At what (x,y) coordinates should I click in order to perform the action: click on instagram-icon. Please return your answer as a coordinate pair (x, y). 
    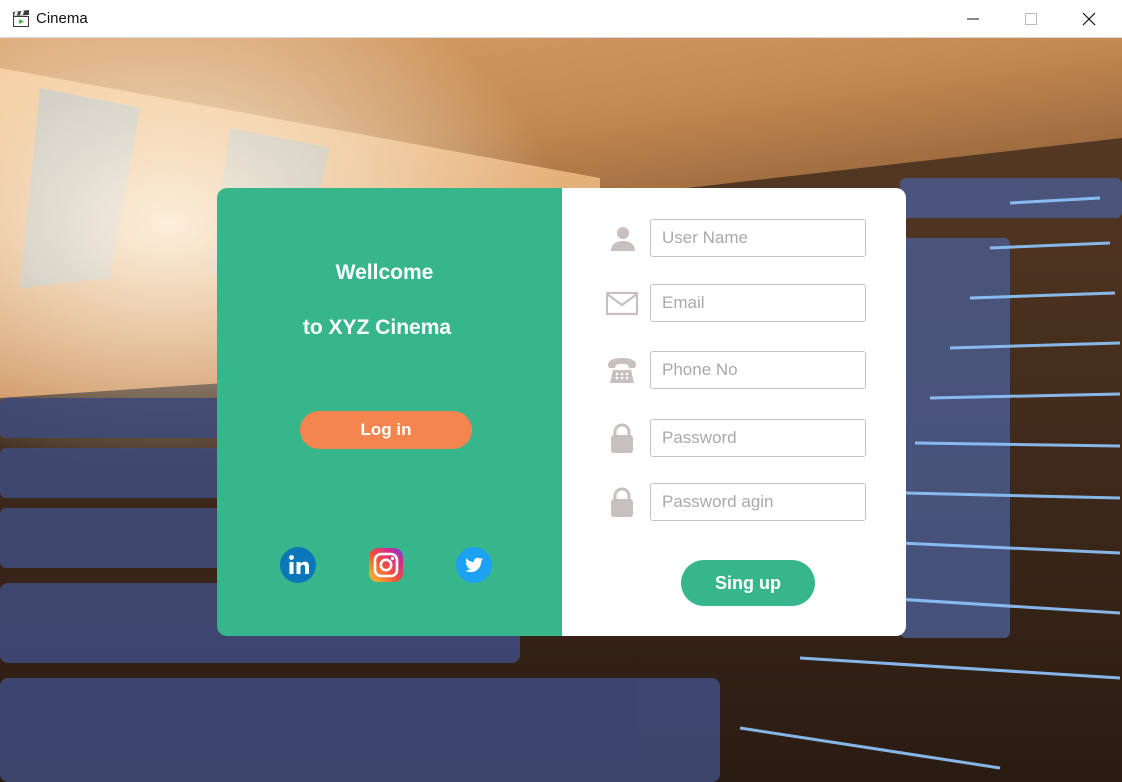
    Looking at the image, I should click on (386, 565).